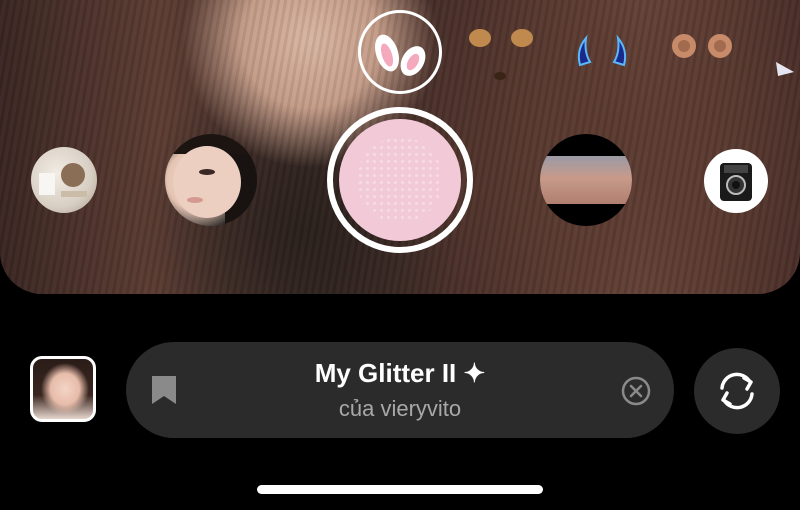 This screenshot has width=800, height=510. What do you see at coordinates (400, 408) in the screenshot?
I see `effect-author: của vieryvito` at bounding box center [400, 408].